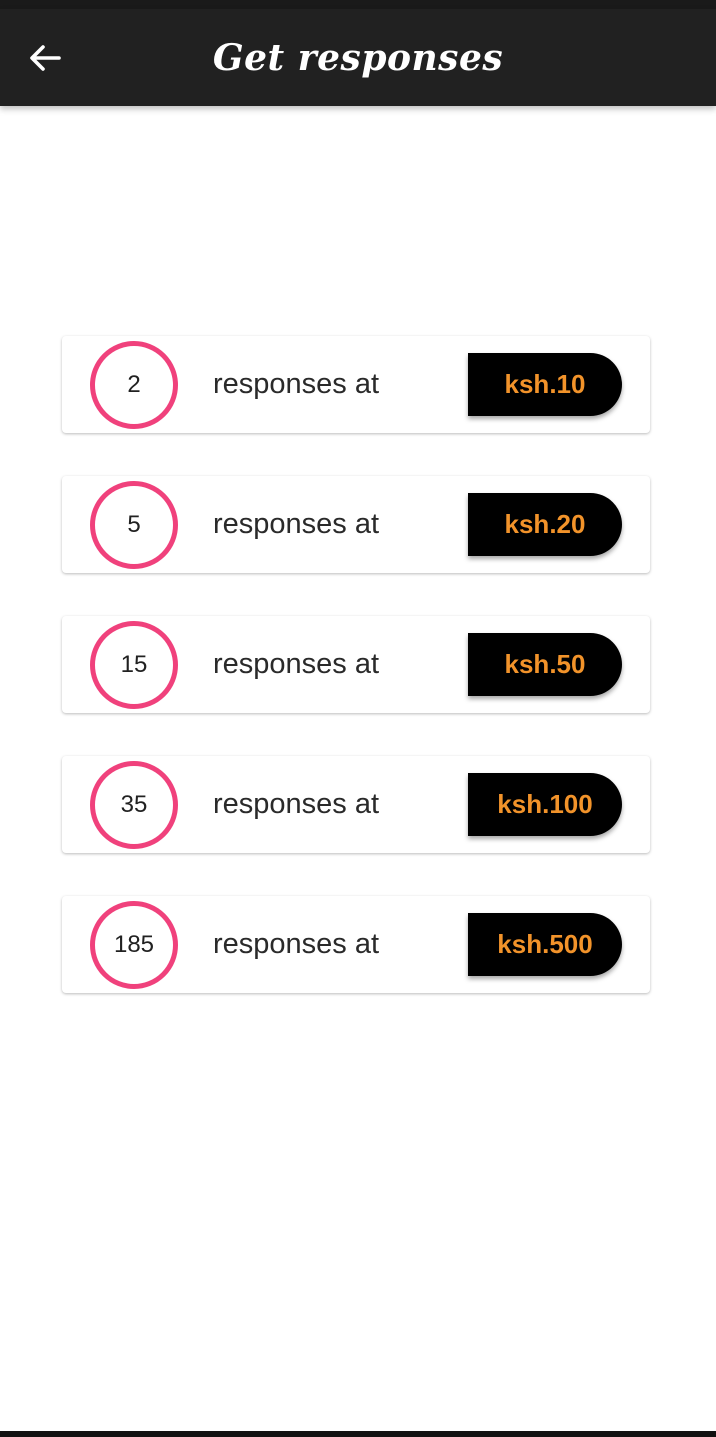 The height and width of the screenshot is (1437, 716). I want to click on response-count-badge: 185, so click(134, 945).